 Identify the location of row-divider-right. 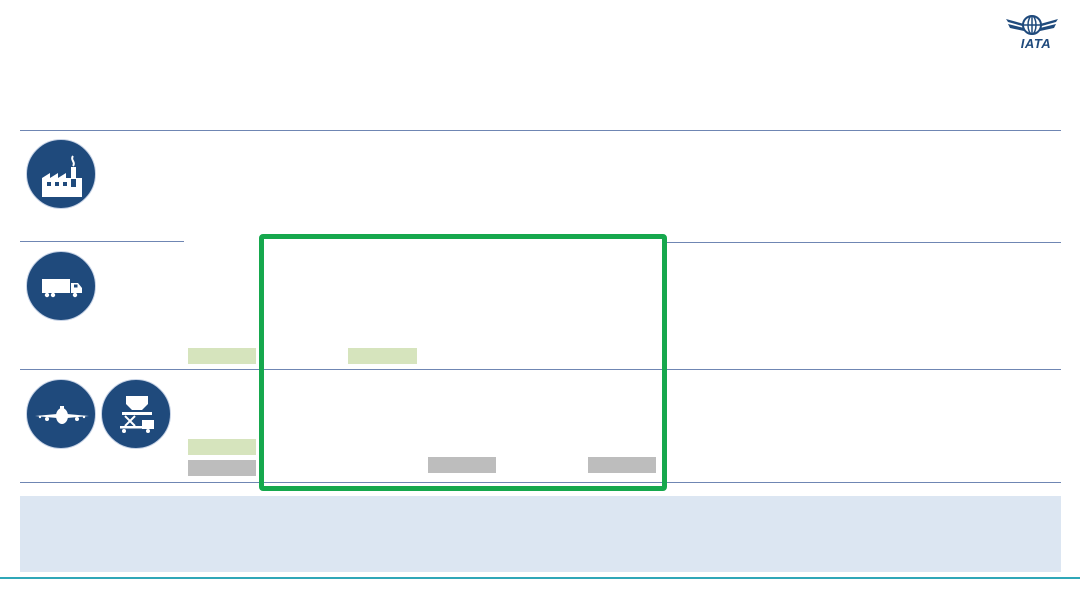
(864, 242).